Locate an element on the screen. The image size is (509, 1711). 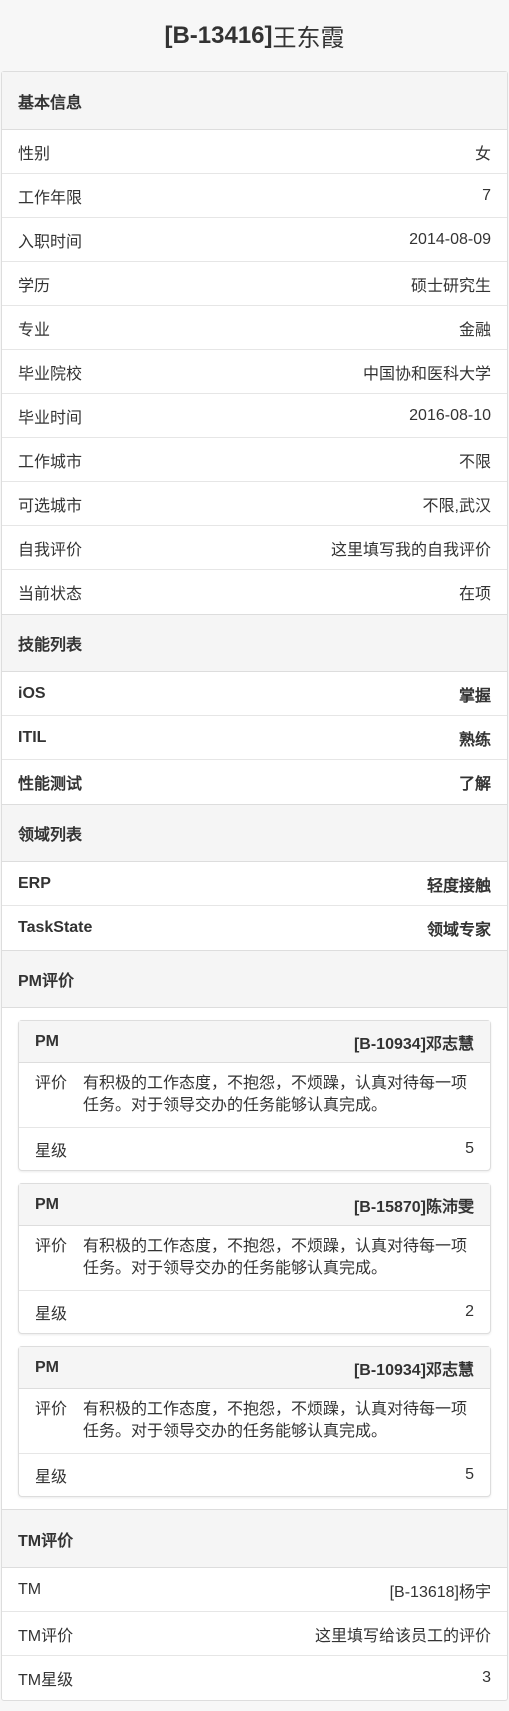
info-label: 自我评价 is located at coordinates (50, 550).